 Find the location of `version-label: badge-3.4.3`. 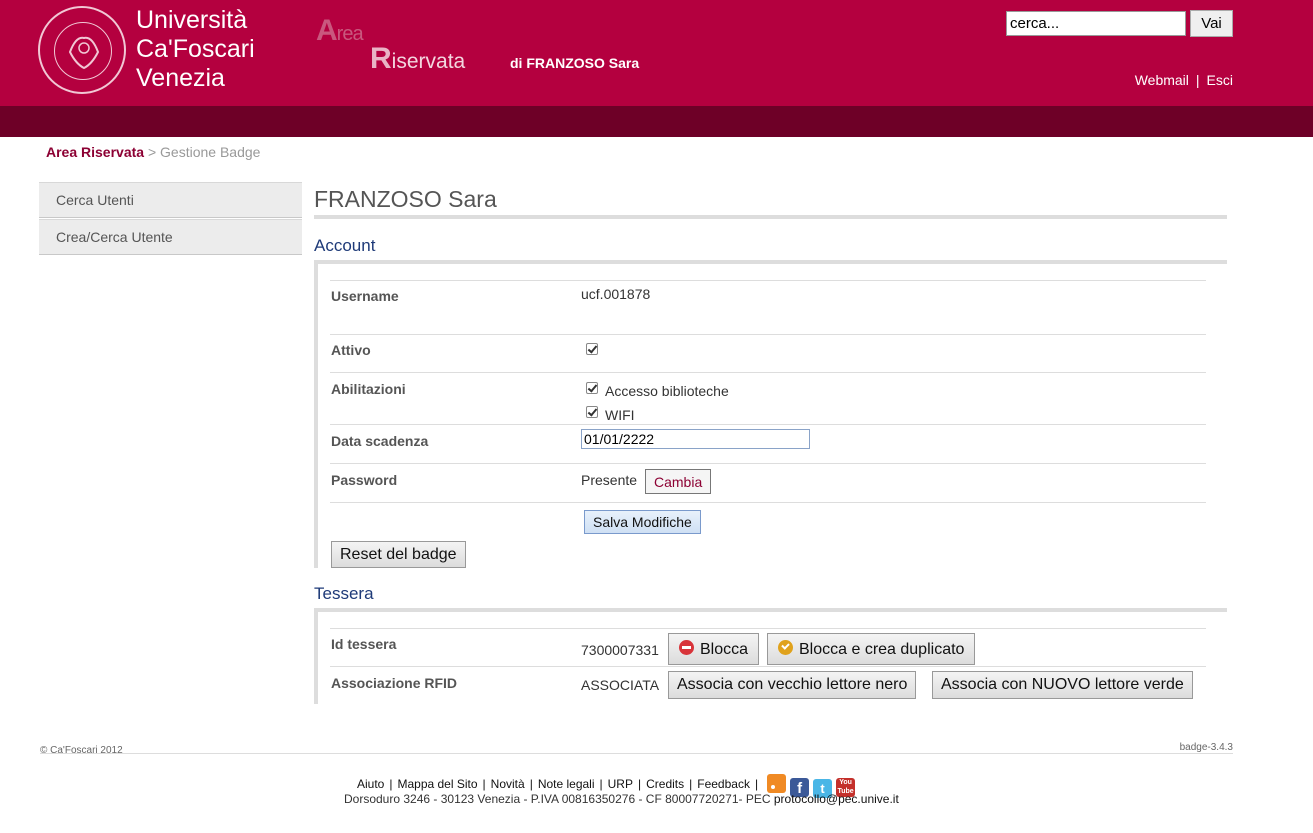

version-label: badge-3.4.3 is located at coordinates (1206, 747).